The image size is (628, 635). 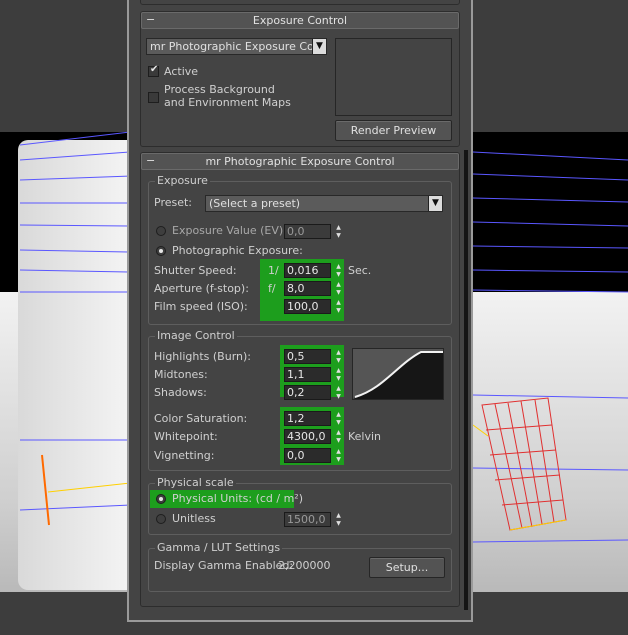 I want to click on photographic-exposure-radio, so click(x=161, y=251).